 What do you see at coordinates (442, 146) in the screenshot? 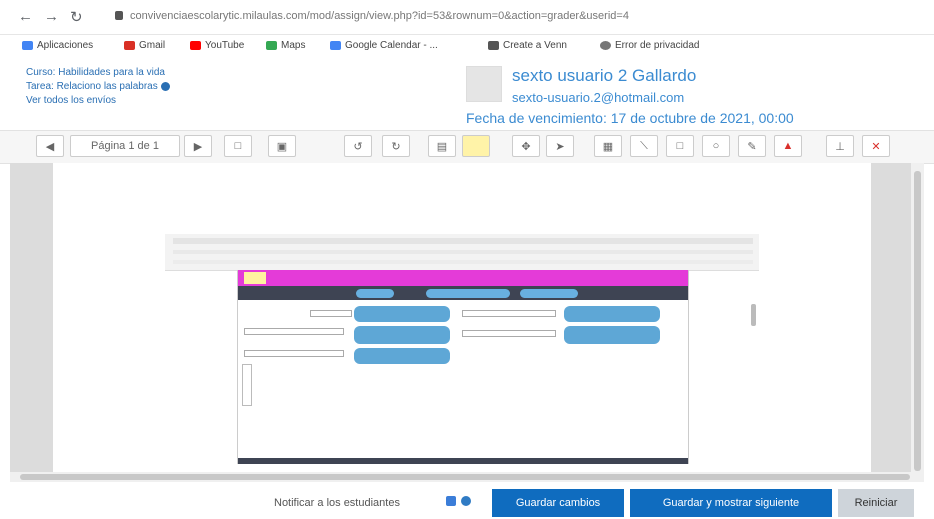
I see `comment-icon: ▤` at bounding box center [442, 146].